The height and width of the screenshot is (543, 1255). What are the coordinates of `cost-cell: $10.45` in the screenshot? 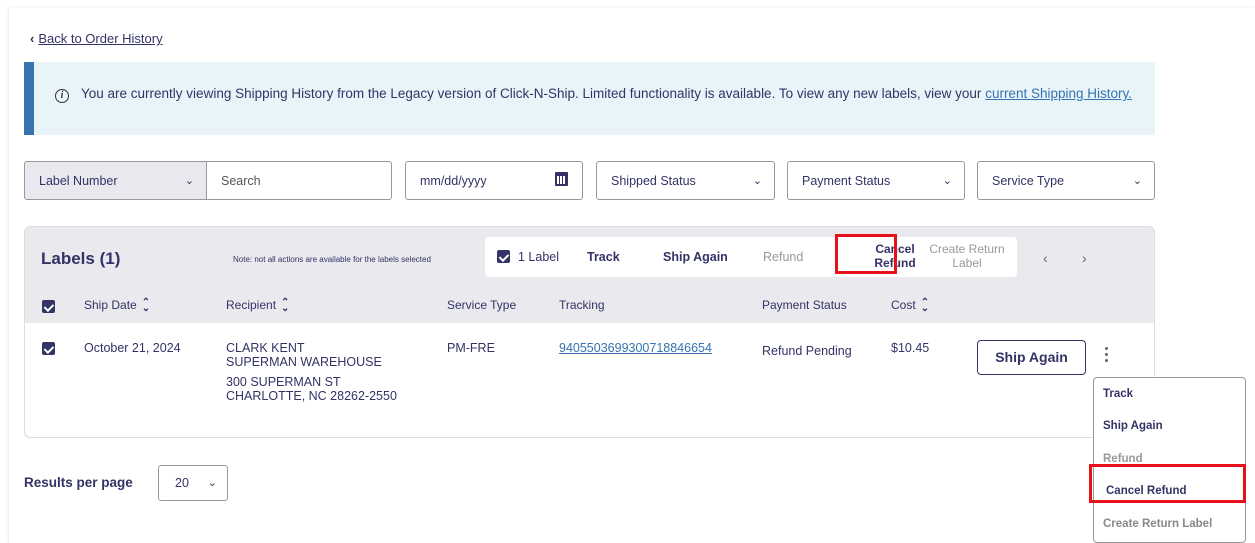 It's located at (910, 348).